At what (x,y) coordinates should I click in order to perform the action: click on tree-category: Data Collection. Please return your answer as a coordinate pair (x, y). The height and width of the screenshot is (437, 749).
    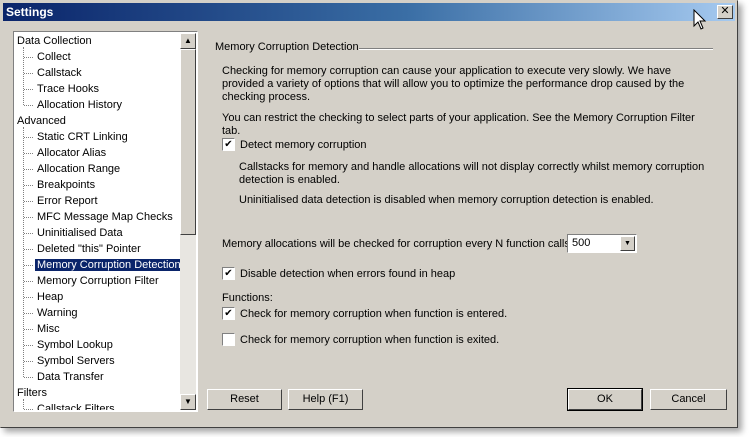
    Looking at the image, I should click on (54, 41).